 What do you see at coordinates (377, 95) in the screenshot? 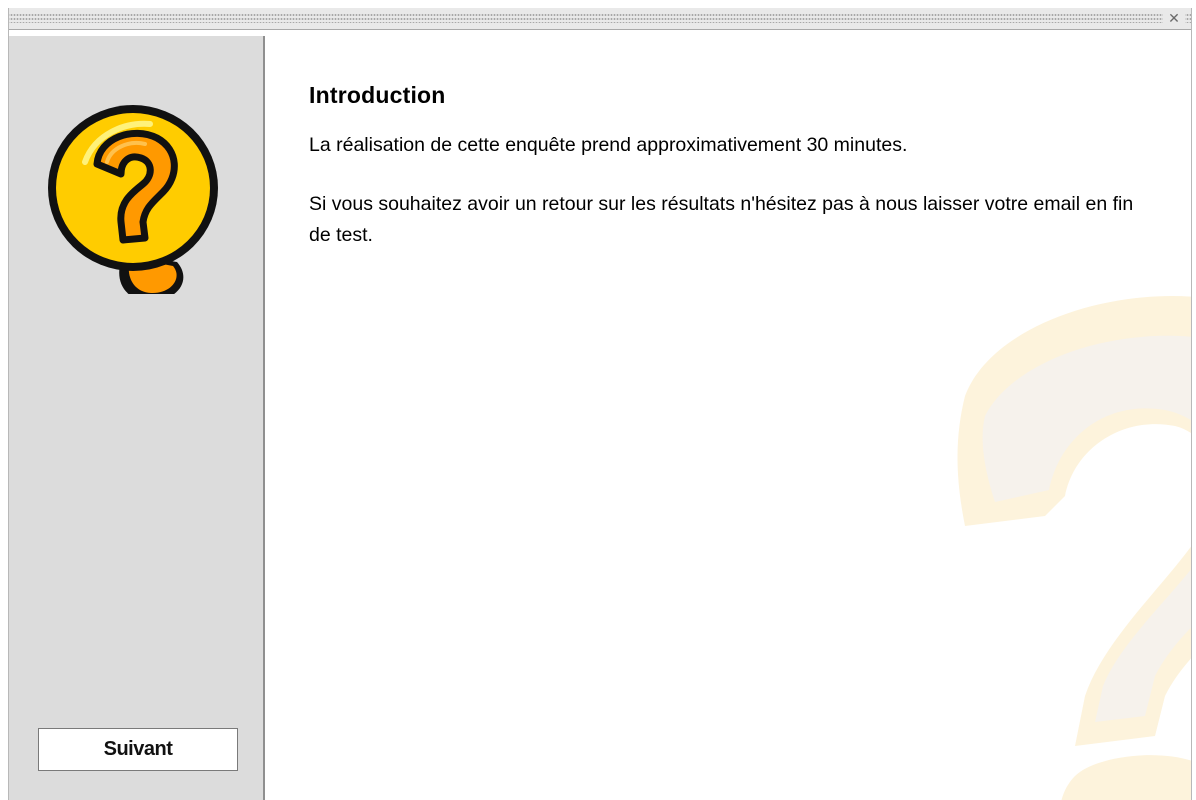
I see `page-title: Introduction` at bounding box center [377, 95].